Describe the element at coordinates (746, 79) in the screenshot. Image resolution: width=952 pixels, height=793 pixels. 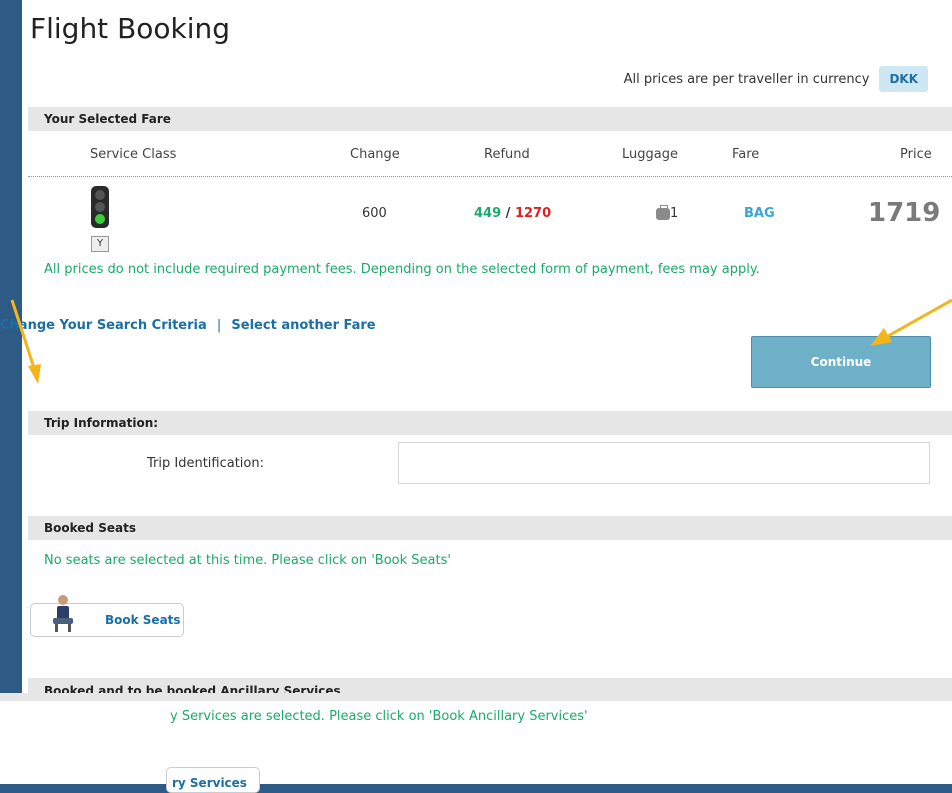
I see `currency-note: All prices are per traveller in currency` at that location.